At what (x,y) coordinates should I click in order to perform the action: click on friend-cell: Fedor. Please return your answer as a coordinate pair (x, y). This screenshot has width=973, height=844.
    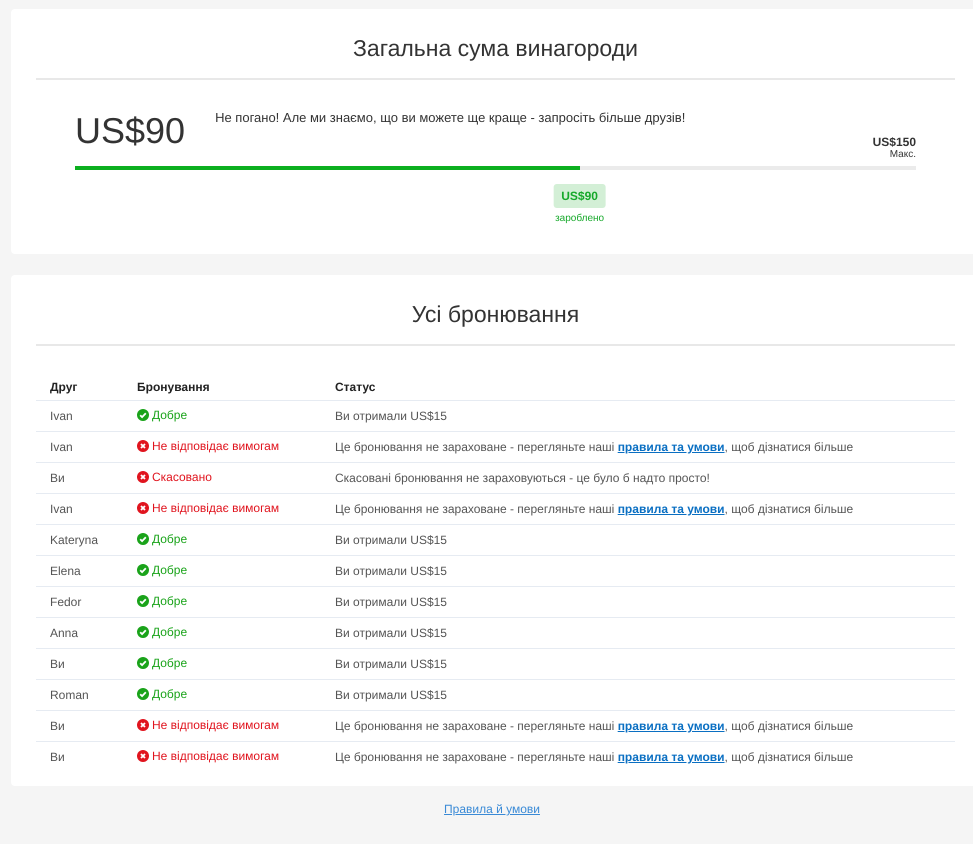
    Looking at the image, I should click on (79, 602).